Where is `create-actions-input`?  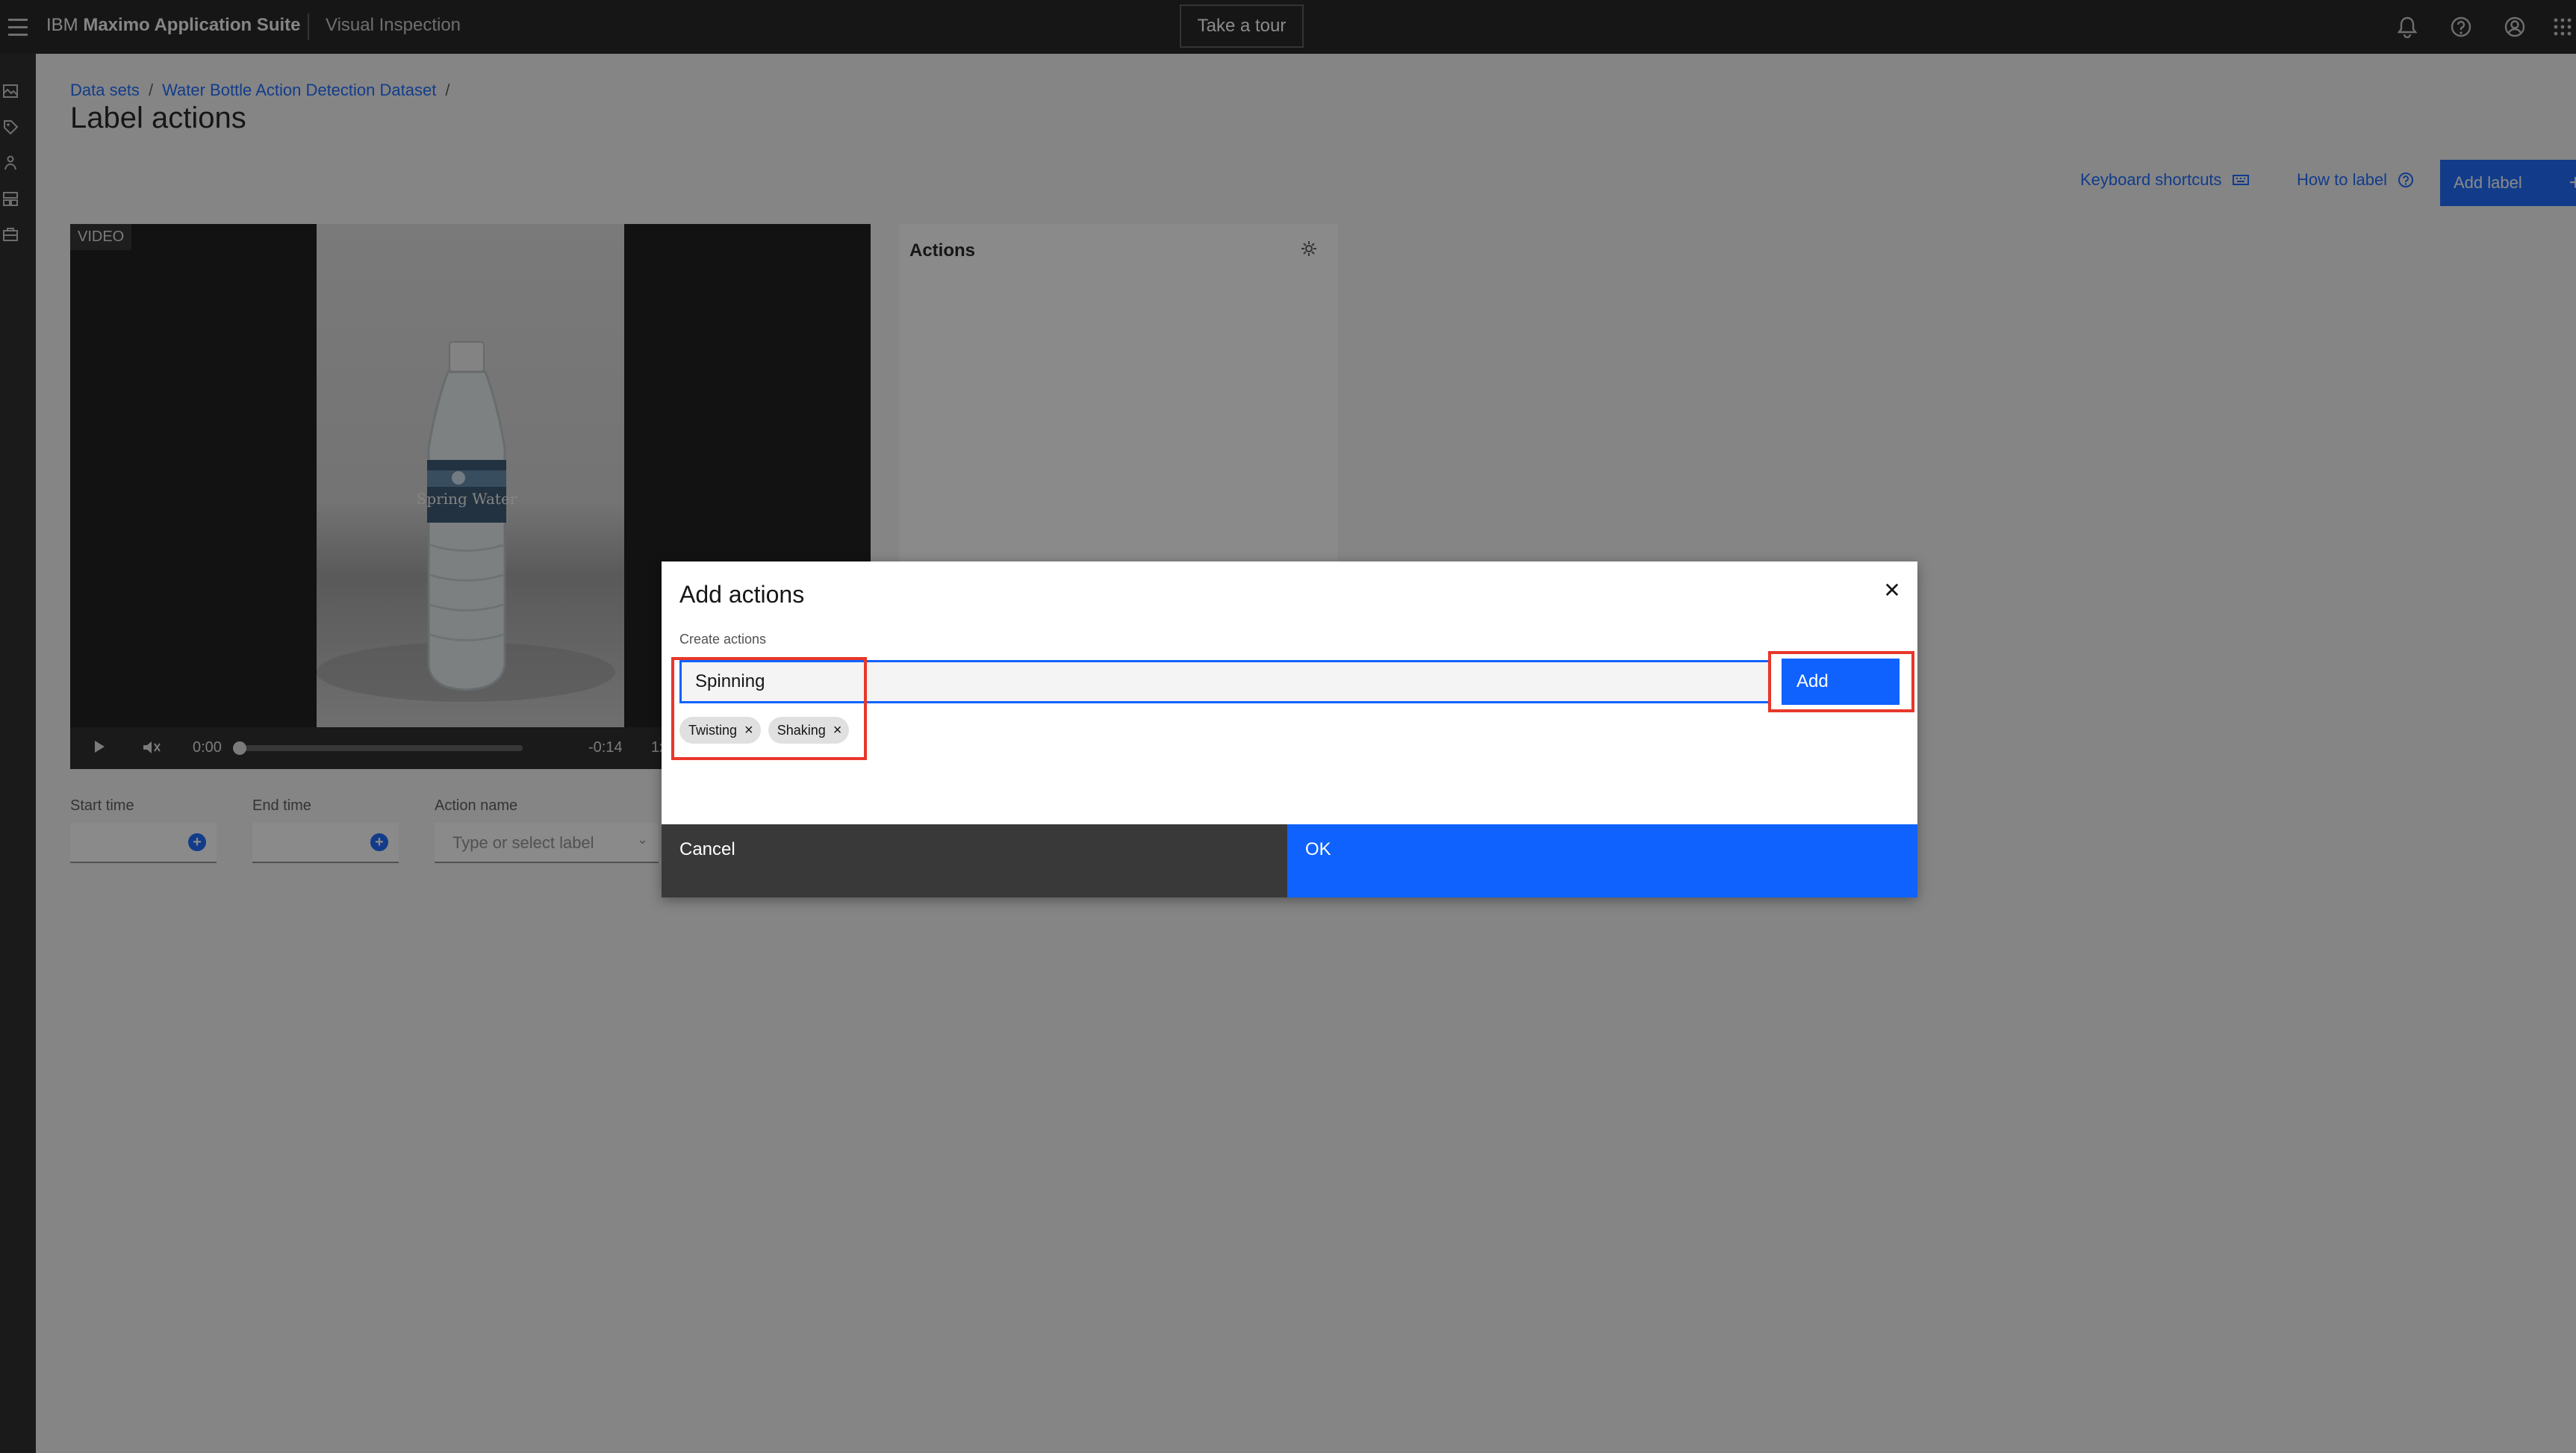
create-actions-input is located at coordinates (1225, 681).